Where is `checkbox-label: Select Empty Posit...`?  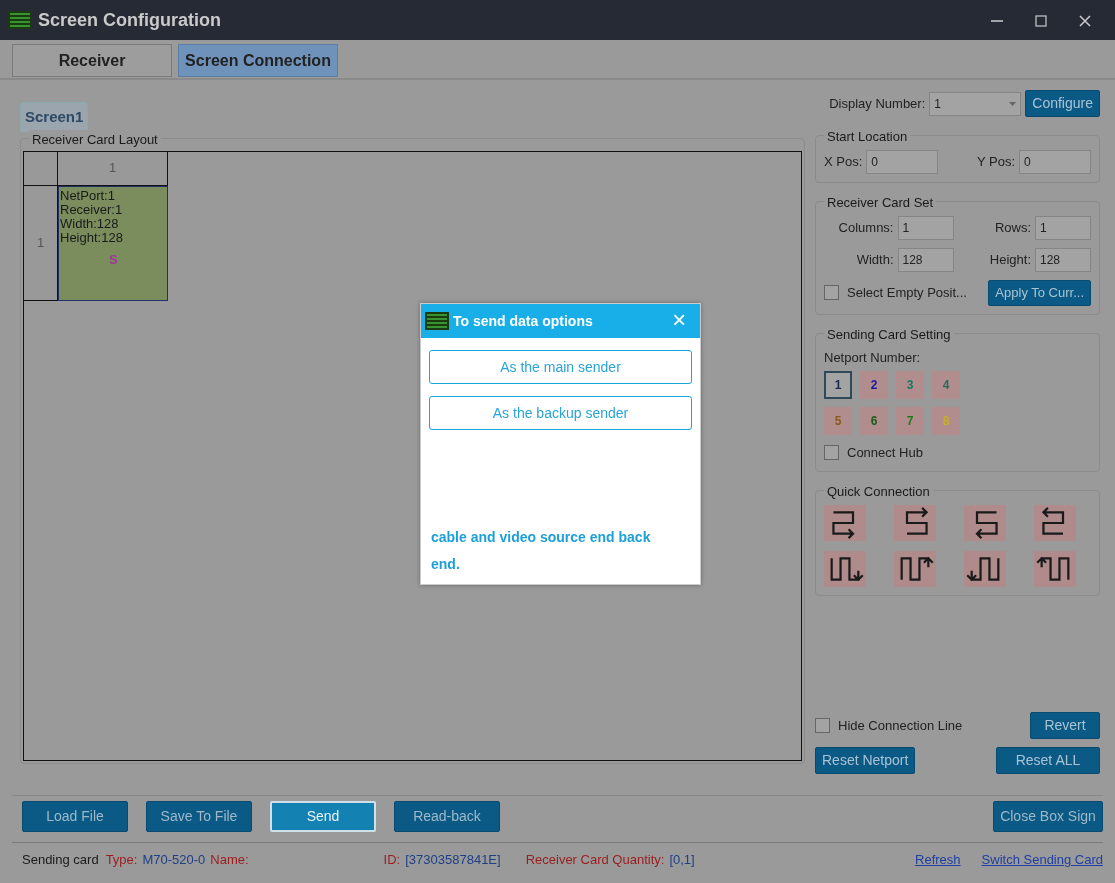
checkbox-label: Select Empty Posit... is located at coordinates (907, 293).